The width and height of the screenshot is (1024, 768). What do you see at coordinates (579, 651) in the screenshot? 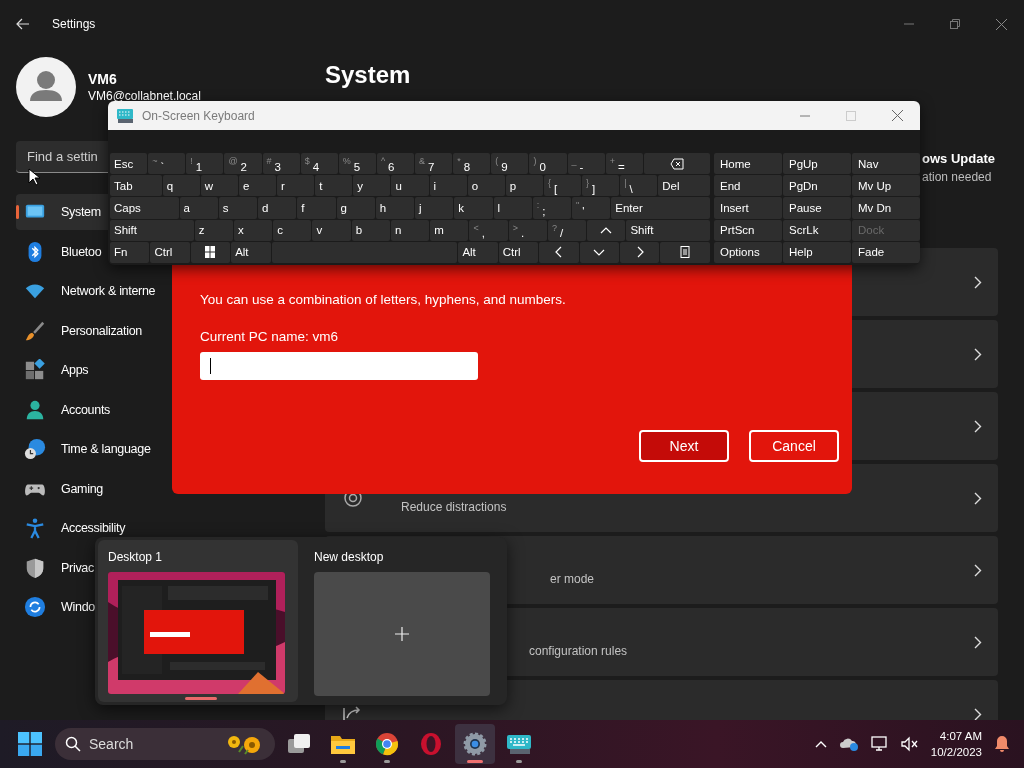
I see `card-description: configuration rules` at bounding box center [579, 651].